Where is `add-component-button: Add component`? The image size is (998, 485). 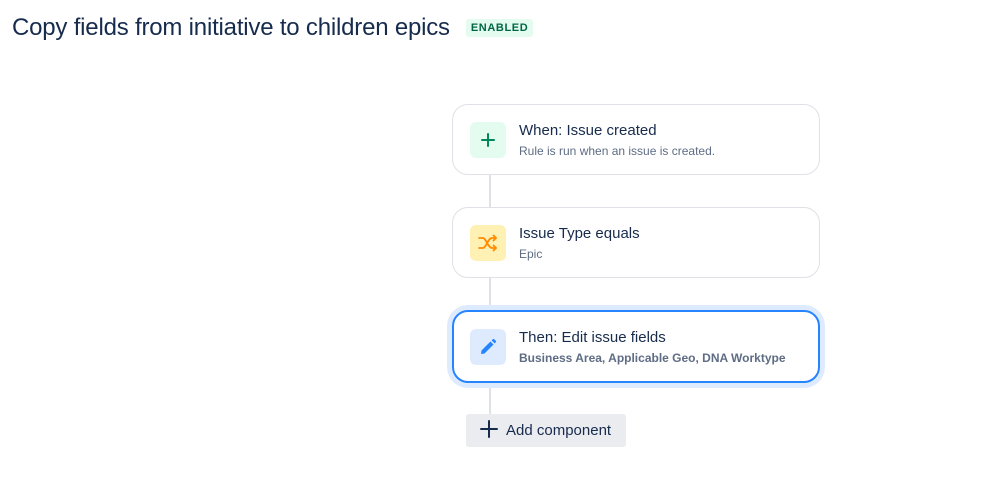 add-component-button: Add component is located at coordinates (546, 430).